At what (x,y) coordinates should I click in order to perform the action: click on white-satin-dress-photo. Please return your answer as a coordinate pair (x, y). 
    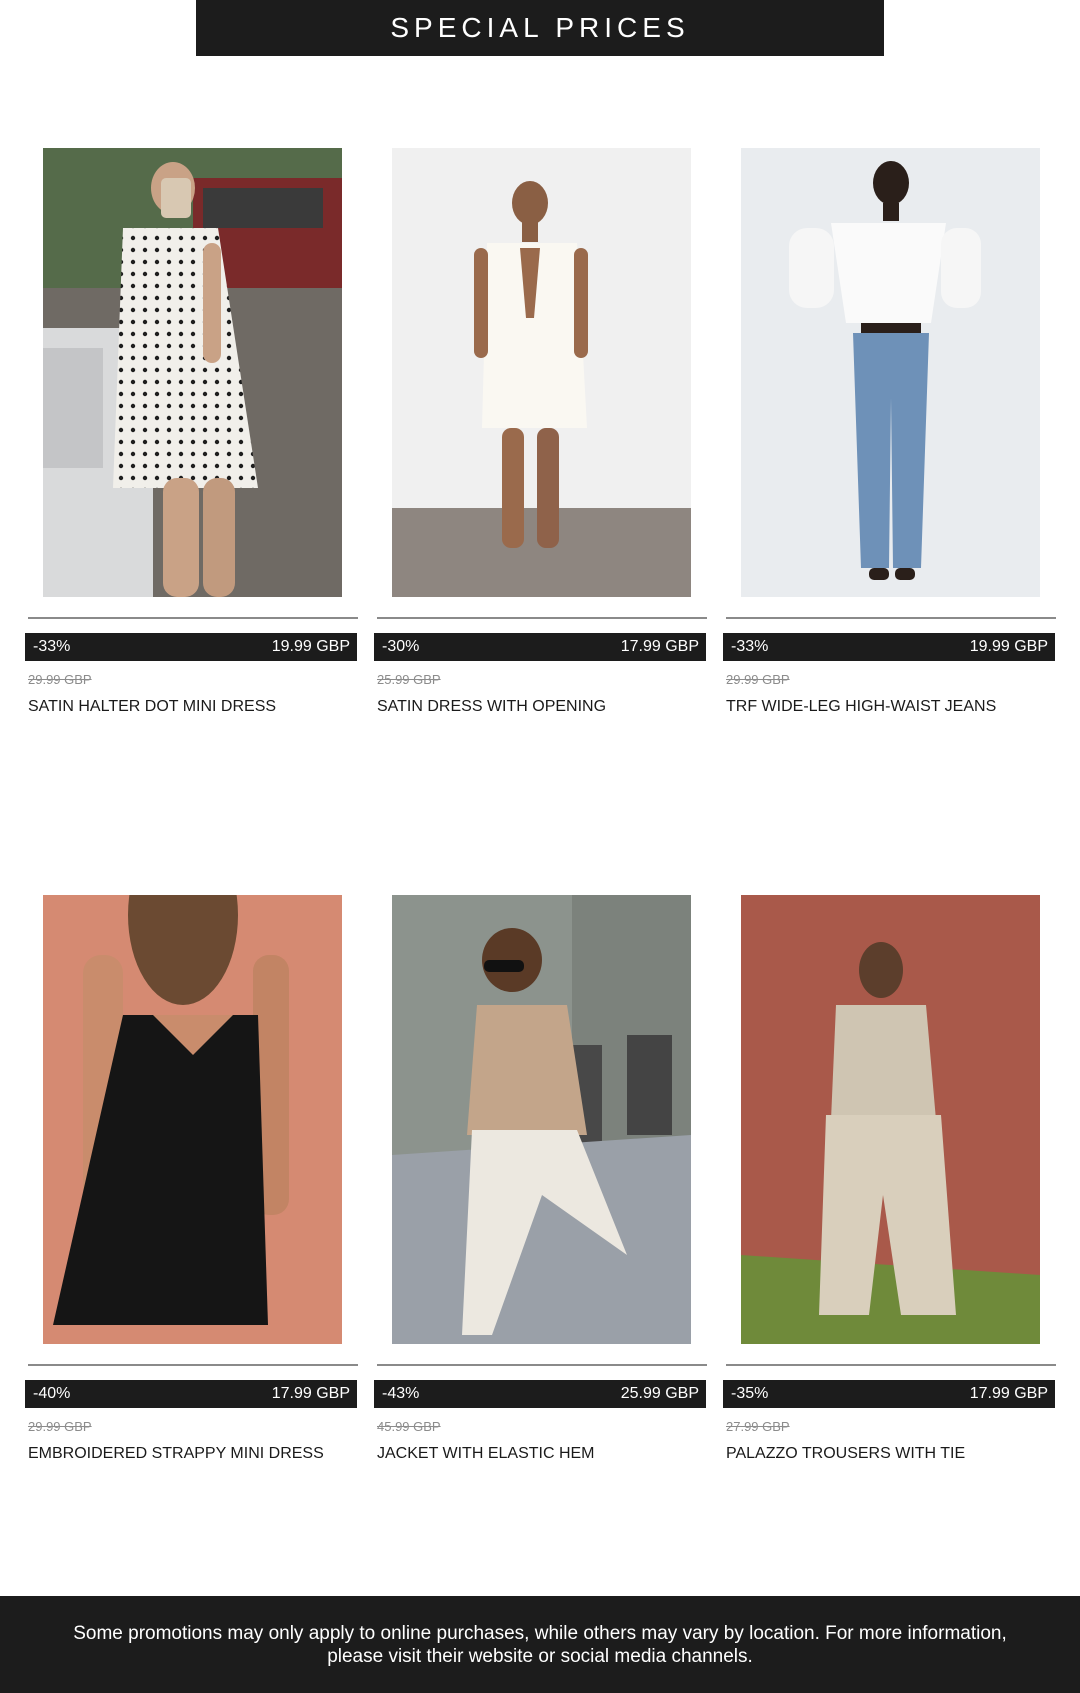
    Looking at the image, I should click on (541, 372).